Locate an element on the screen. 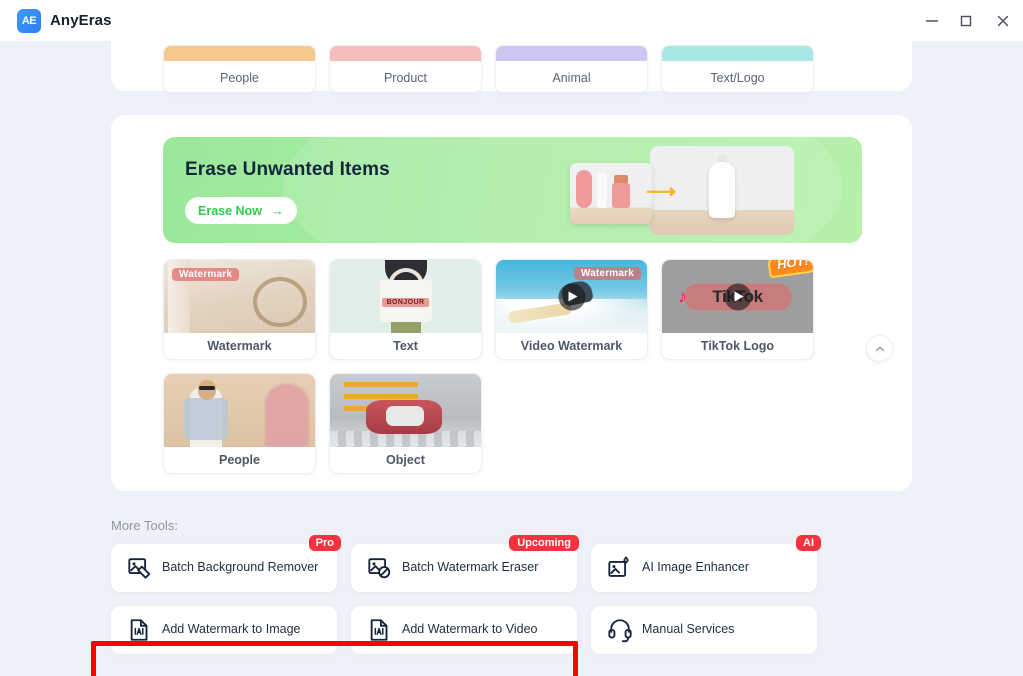  tool-label: Batch Background Remover is located at coordinates (240, 567).